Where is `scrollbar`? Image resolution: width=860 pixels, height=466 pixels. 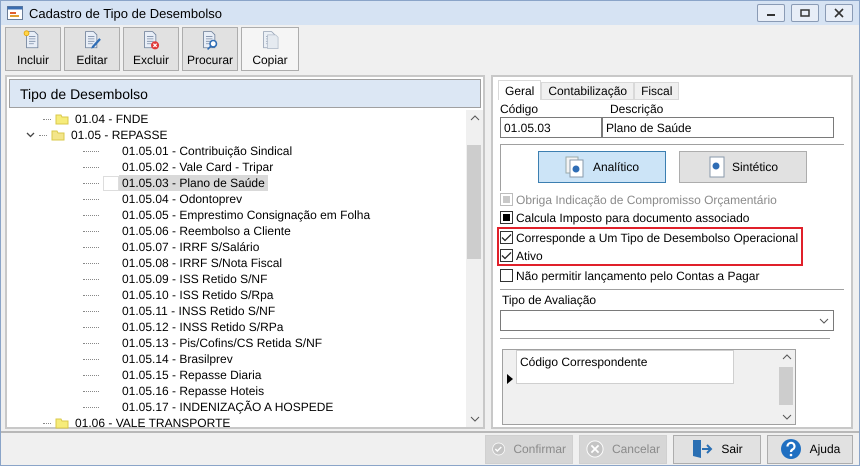 scrollbar is located at coordinates (474, 268).